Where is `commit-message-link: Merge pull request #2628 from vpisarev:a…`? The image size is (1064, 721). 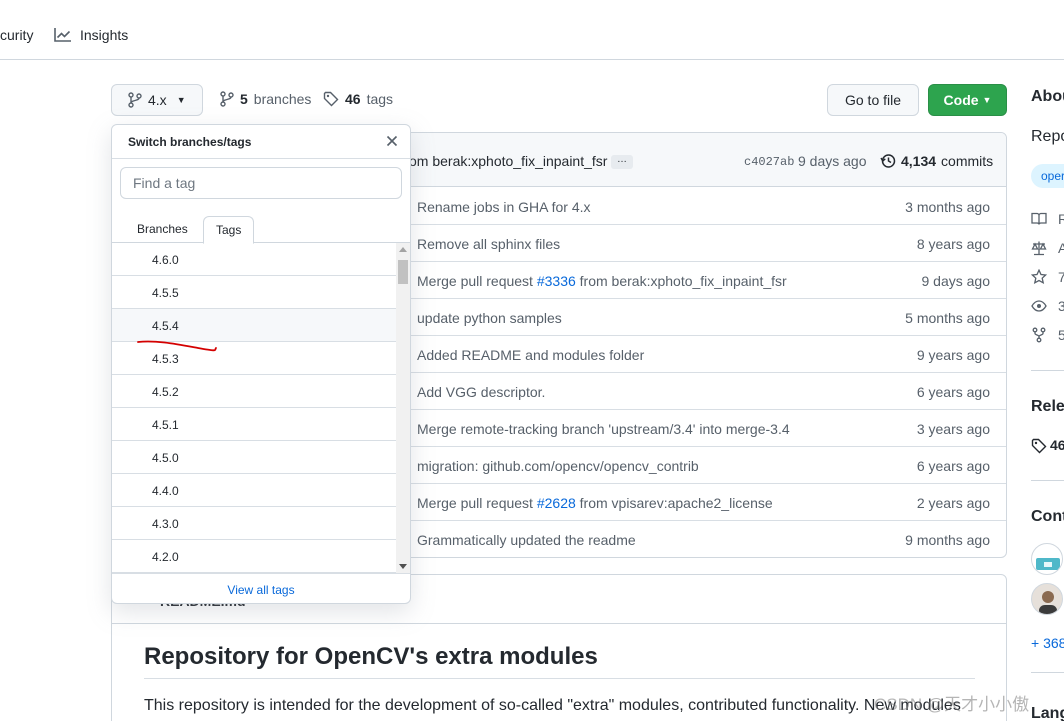 commit-message-link: Merge pull request #2628 from vpisarev:a… is located at coordinates (595, 503).